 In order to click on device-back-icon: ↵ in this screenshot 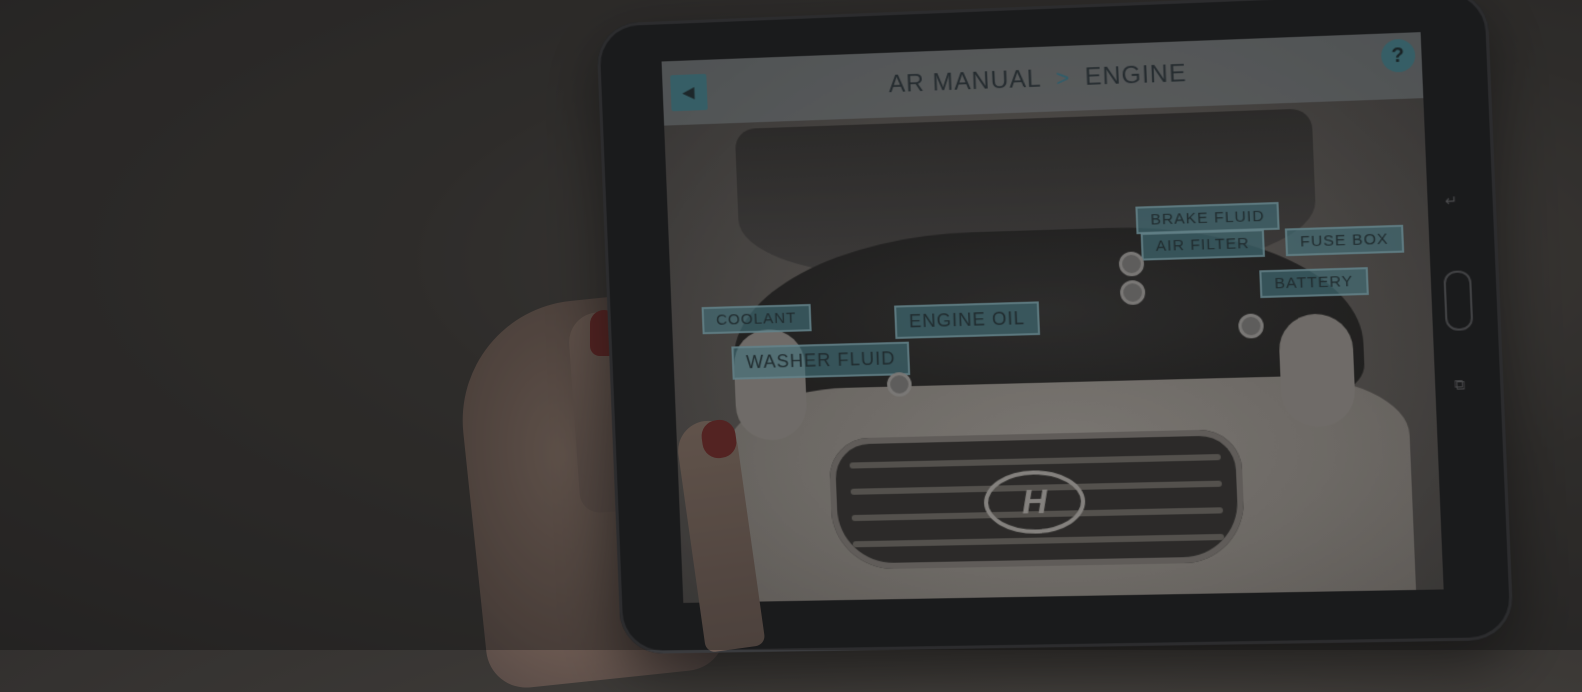, I will do `click(1451, 201)`.